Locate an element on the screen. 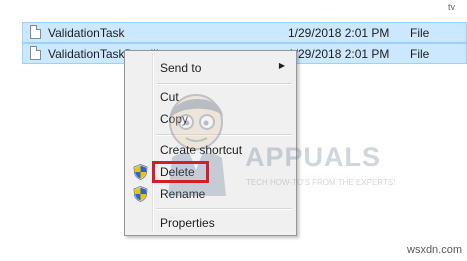  menu-item-properties: Properties is located at coordinates (210, 223).